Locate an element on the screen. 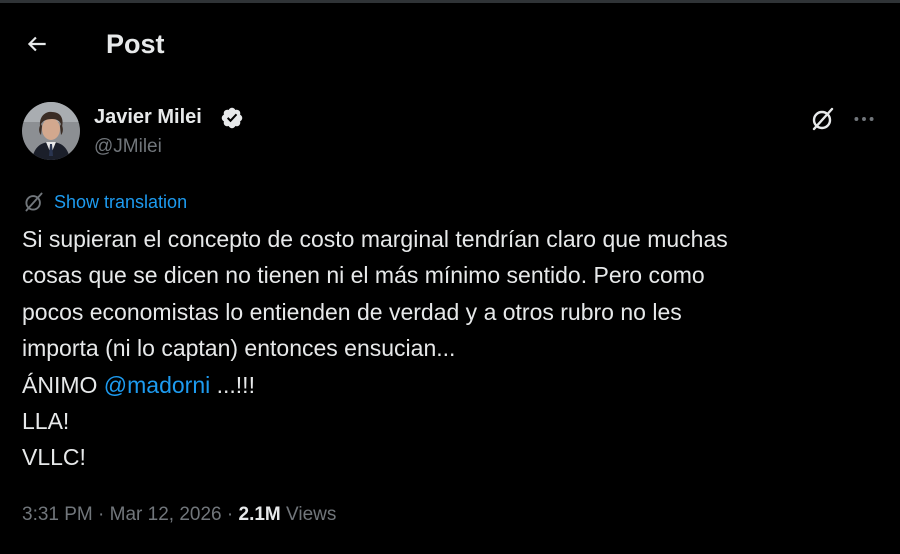 This screenshot has height=554, width=900. author-handle: @JMilei is located at coordinates (128, 147).